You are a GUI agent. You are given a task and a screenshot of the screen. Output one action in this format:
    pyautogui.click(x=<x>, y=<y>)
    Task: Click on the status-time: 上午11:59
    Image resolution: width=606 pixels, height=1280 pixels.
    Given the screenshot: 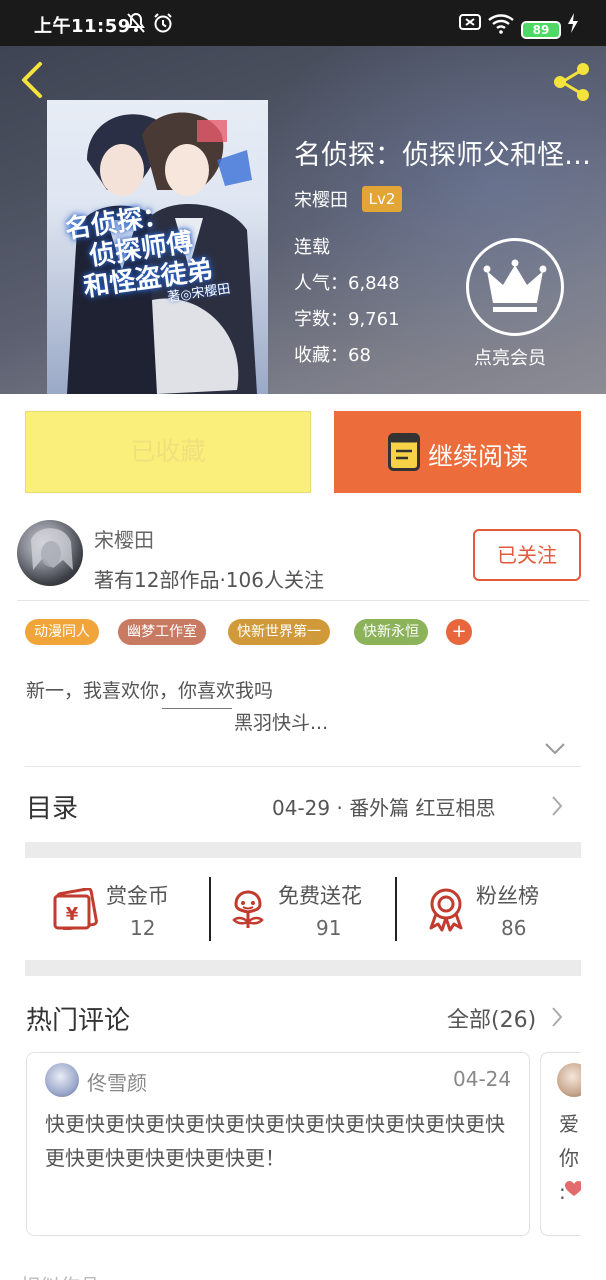 What is the action you would take?
    pyautogui.click(x=82, y=26)
    